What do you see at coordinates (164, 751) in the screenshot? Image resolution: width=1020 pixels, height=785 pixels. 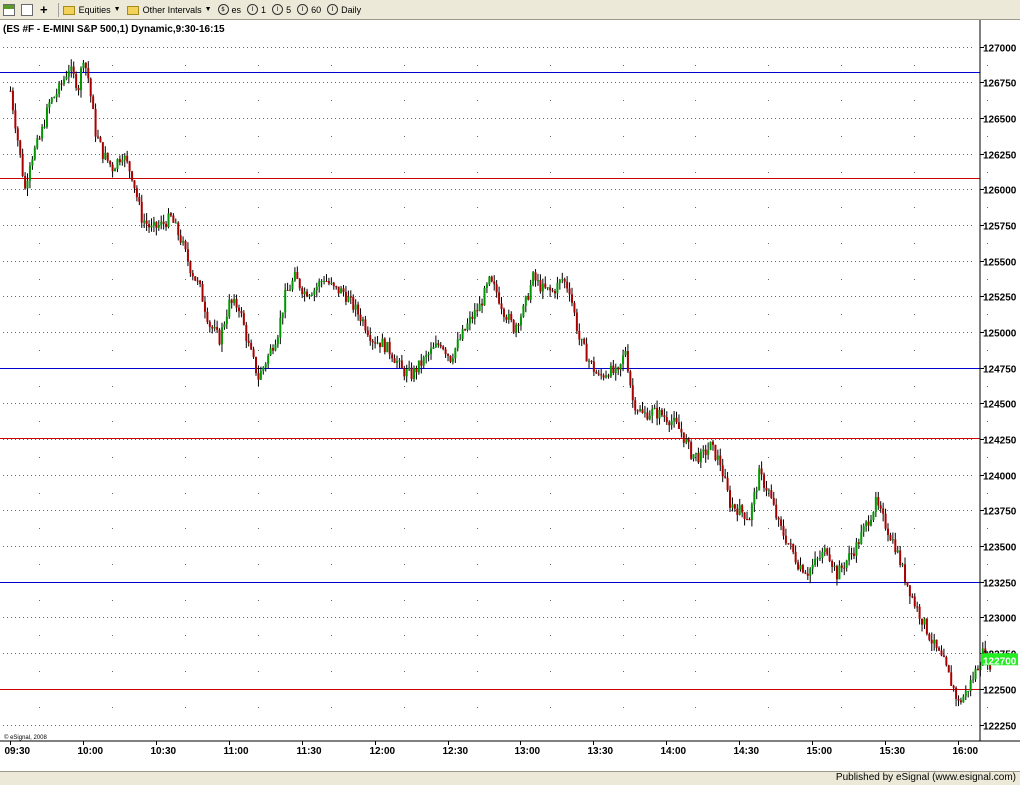 I see `x-tick-label: 10:30` at bounding box center [164, 751].